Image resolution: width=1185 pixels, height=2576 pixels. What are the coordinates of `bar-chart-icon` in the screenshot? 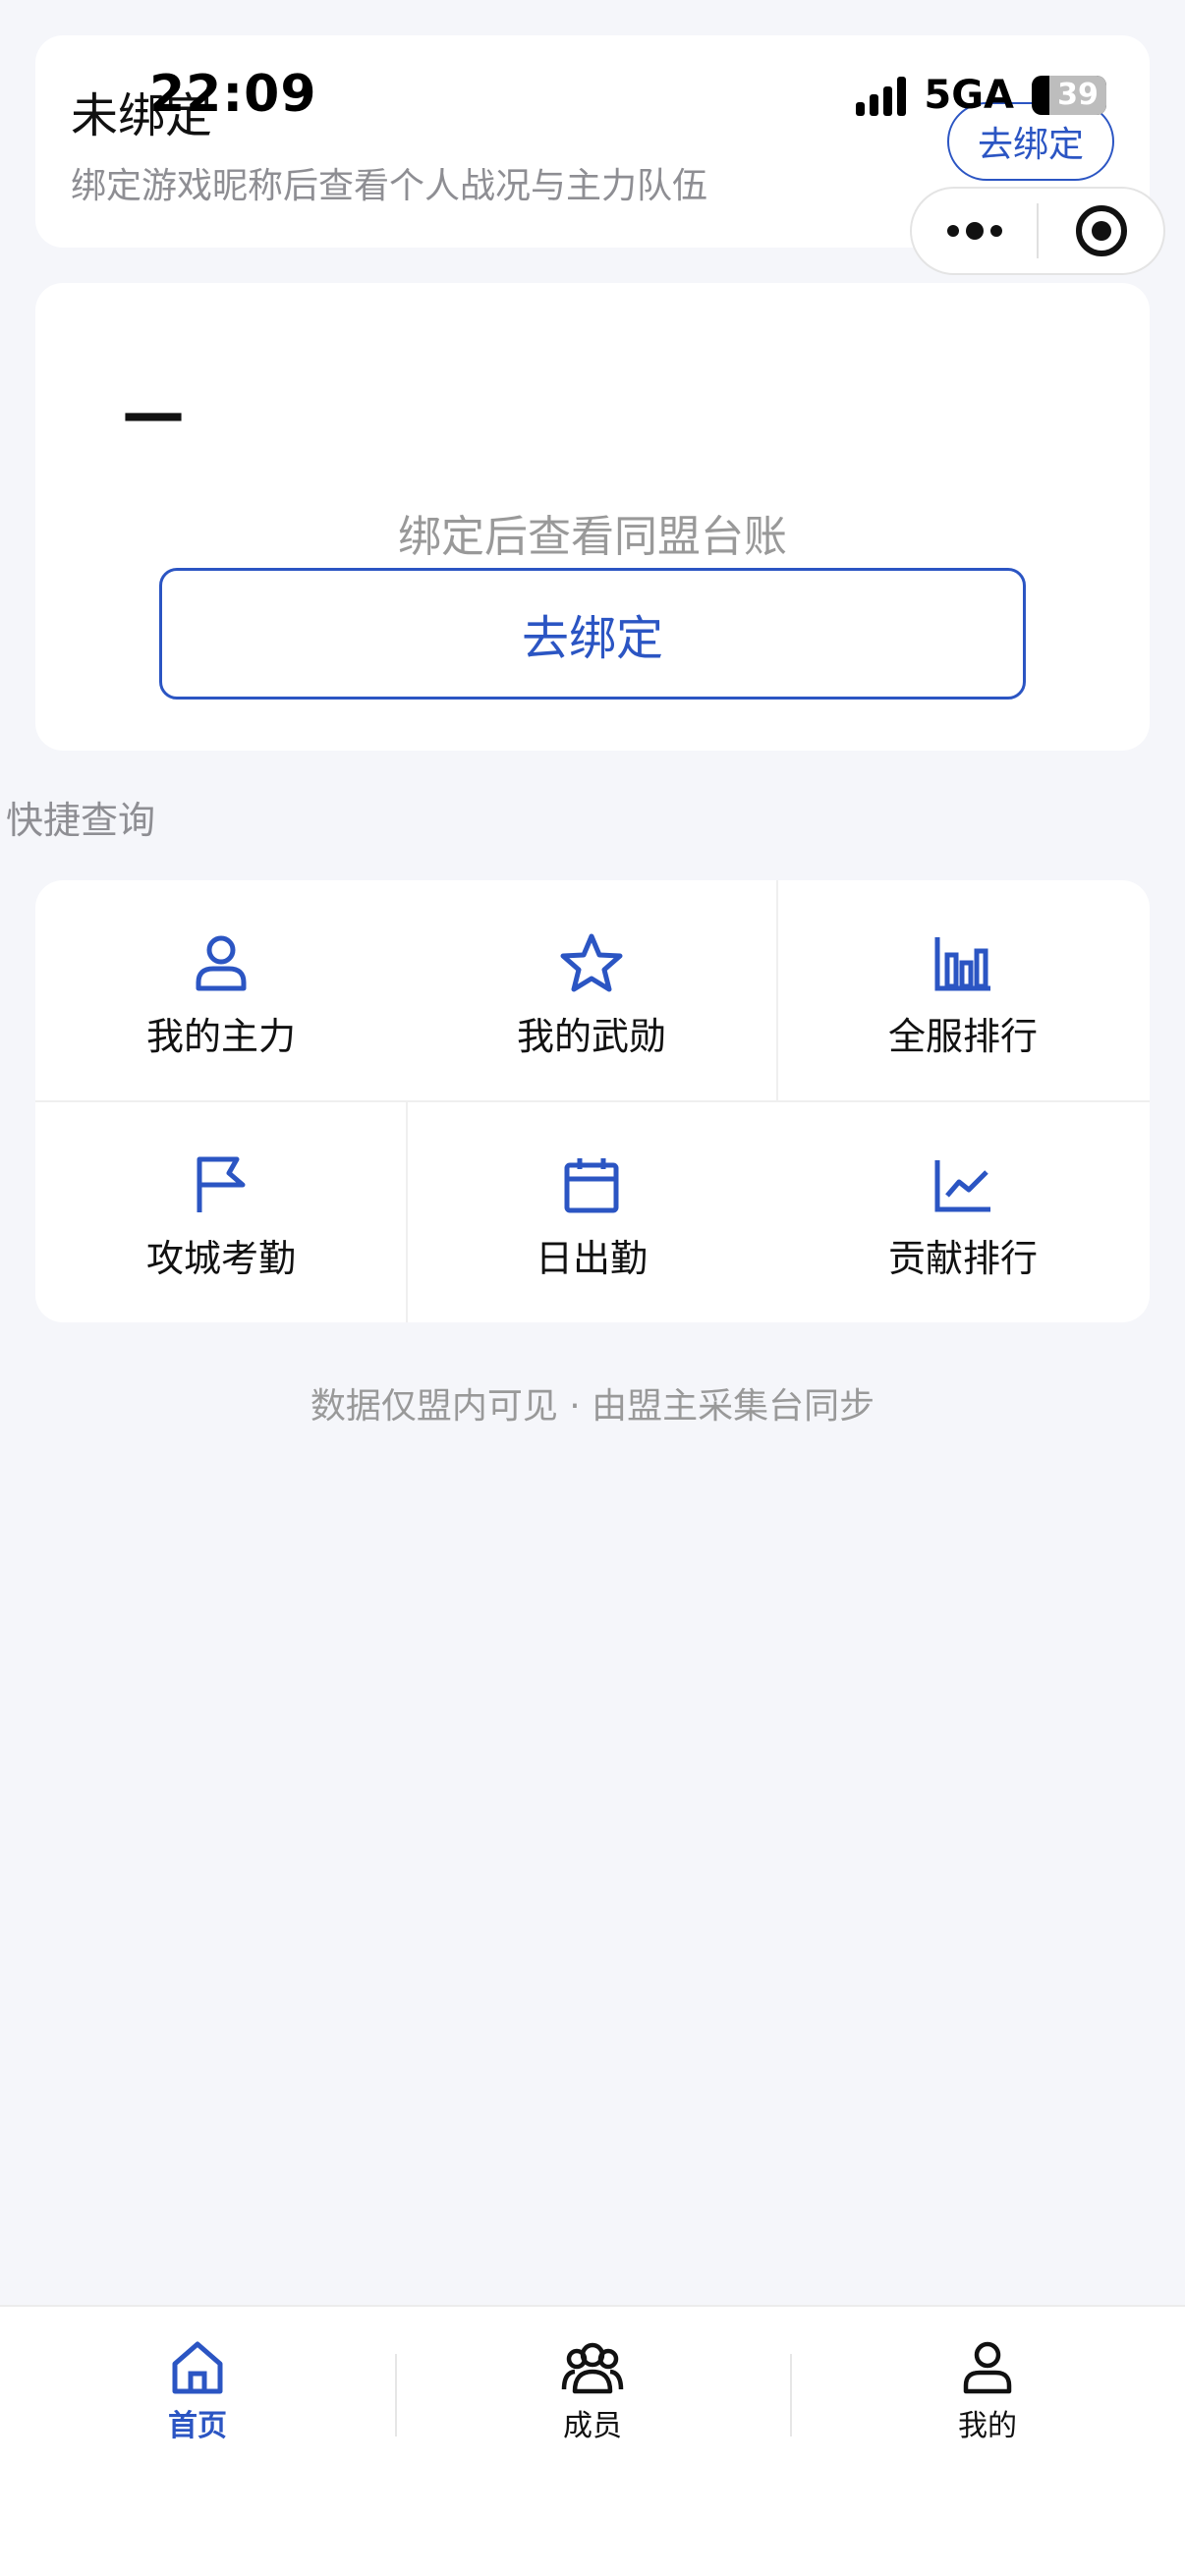 It's located at (962, 964).